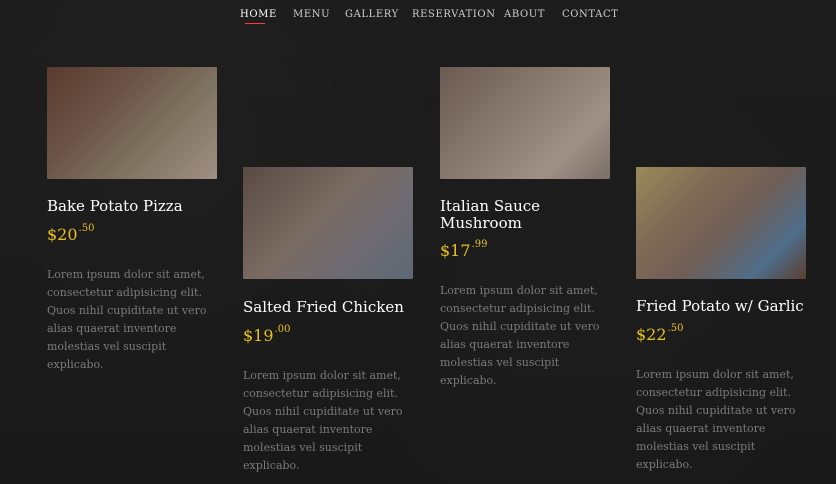 This screenshot has height=484, width=836. I want to click on price-cents: .00, so click(282, 329).